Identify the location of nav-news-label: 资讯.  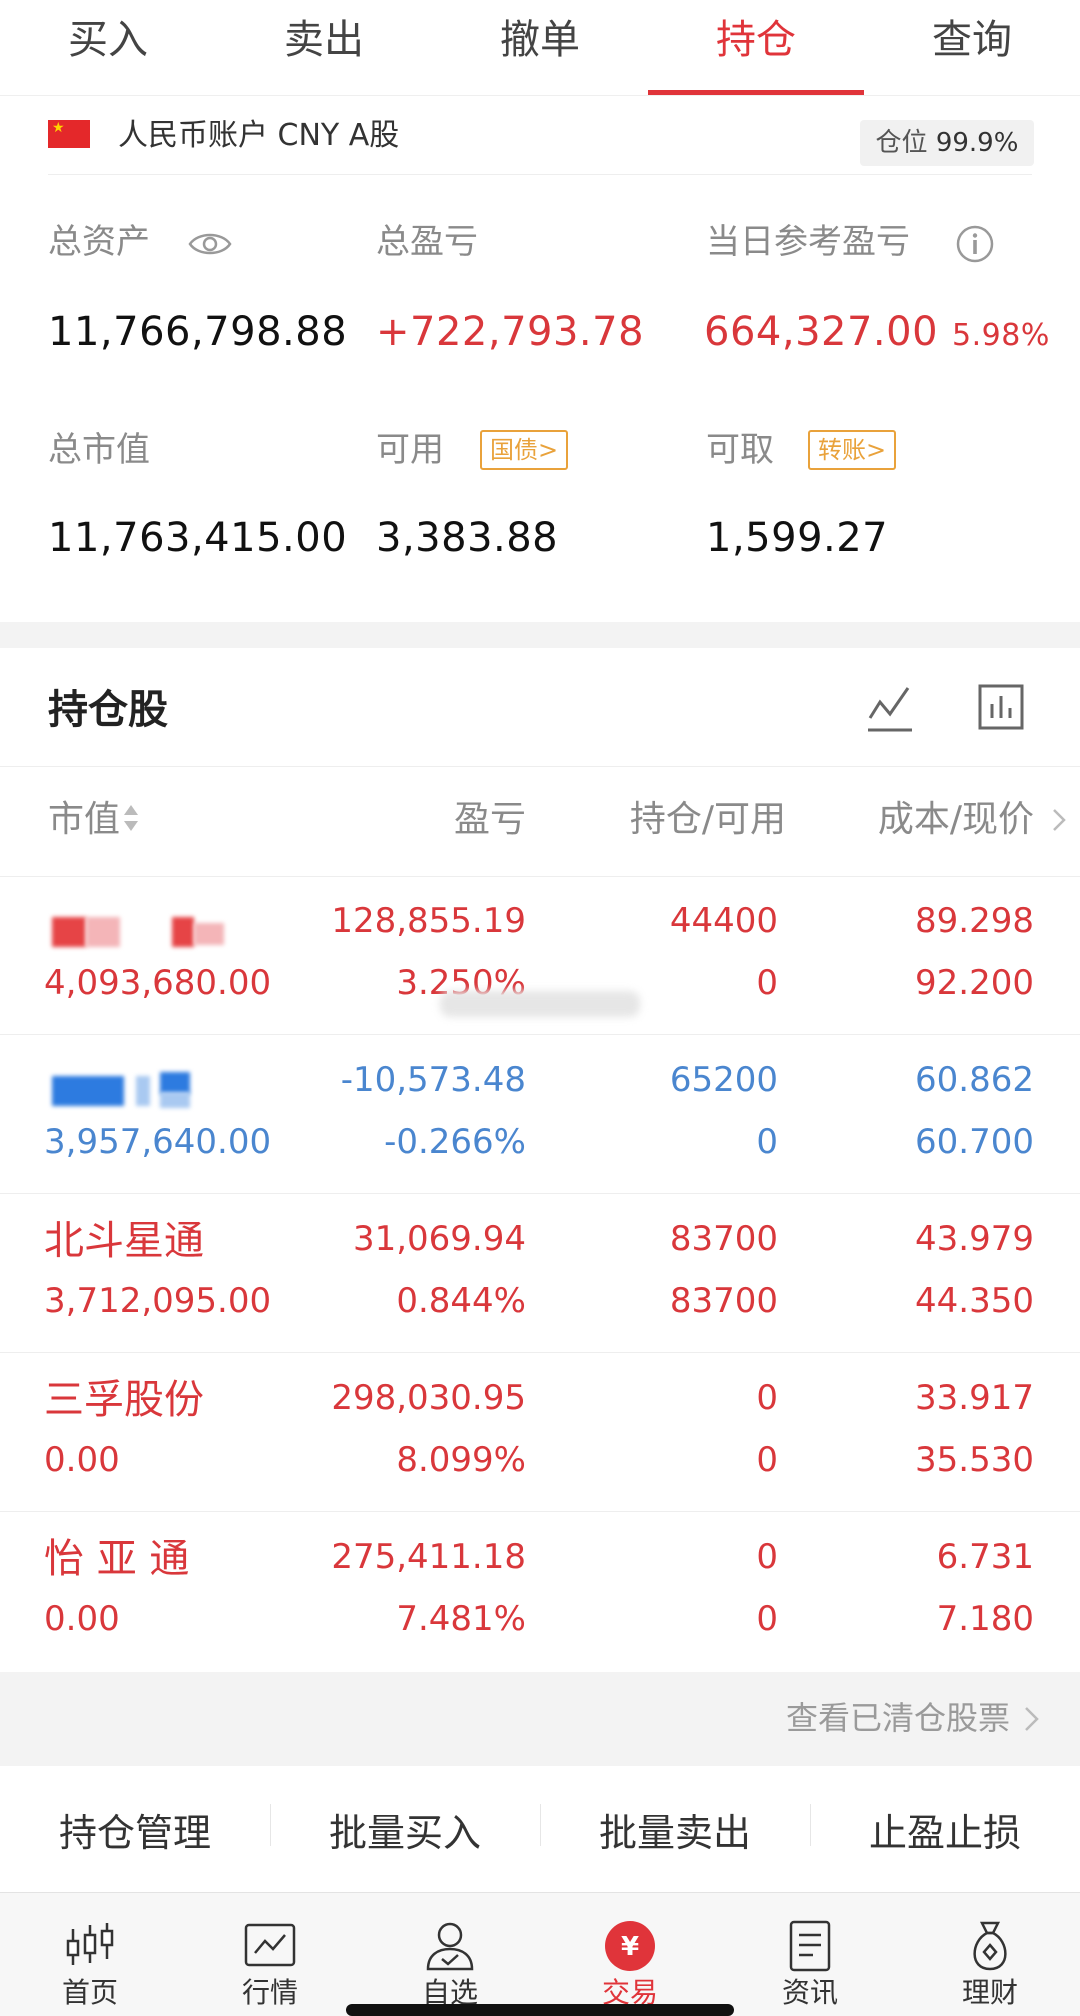
(809, 1992).